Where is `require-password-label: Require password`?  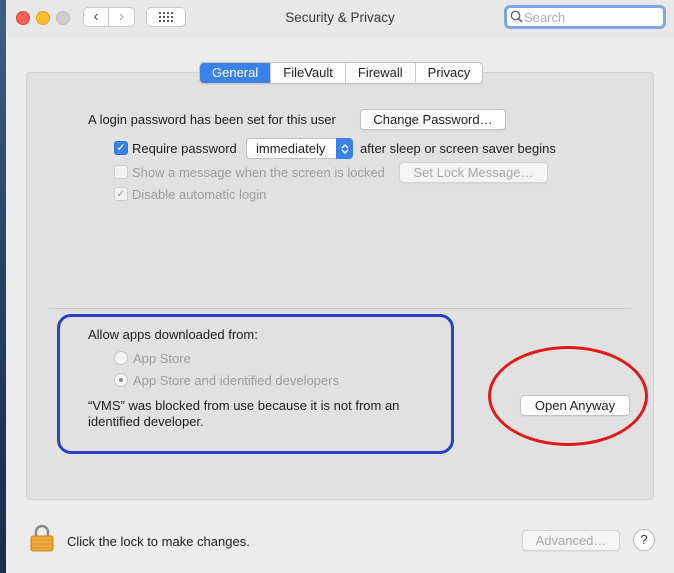 require-password-label: Require password is located at coordinates (184, 148).